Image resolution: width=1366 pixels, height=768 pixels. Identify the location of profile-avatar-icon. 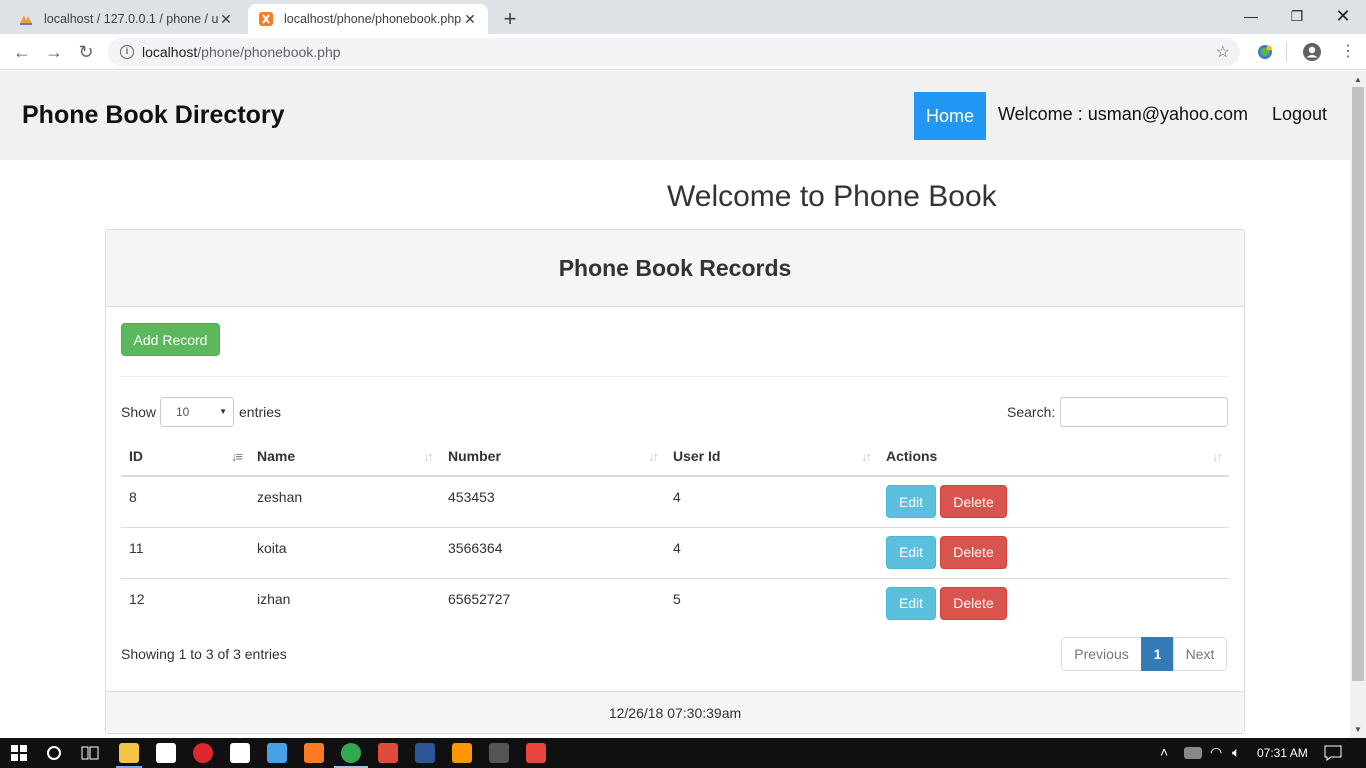
(1312, 52).